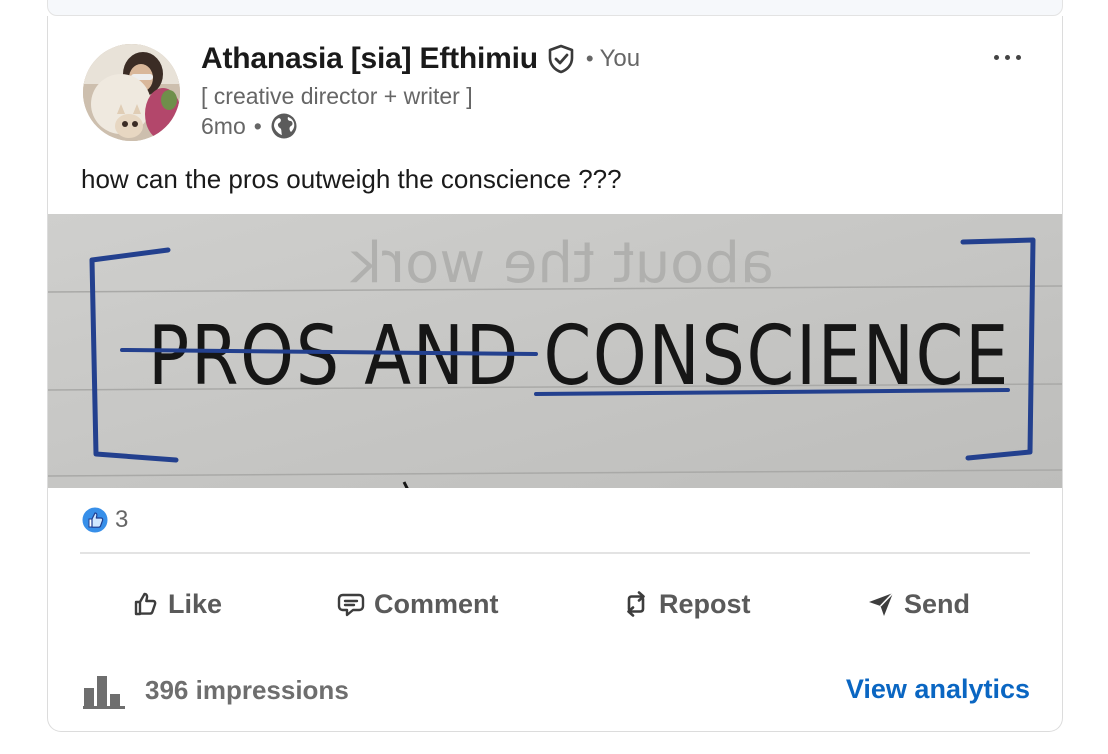 This screenshot has width=1108, height=754. Describe the element at coordinates (938, 689) in the screenshot. I see `view-analytics-link: View analytics` at that location.